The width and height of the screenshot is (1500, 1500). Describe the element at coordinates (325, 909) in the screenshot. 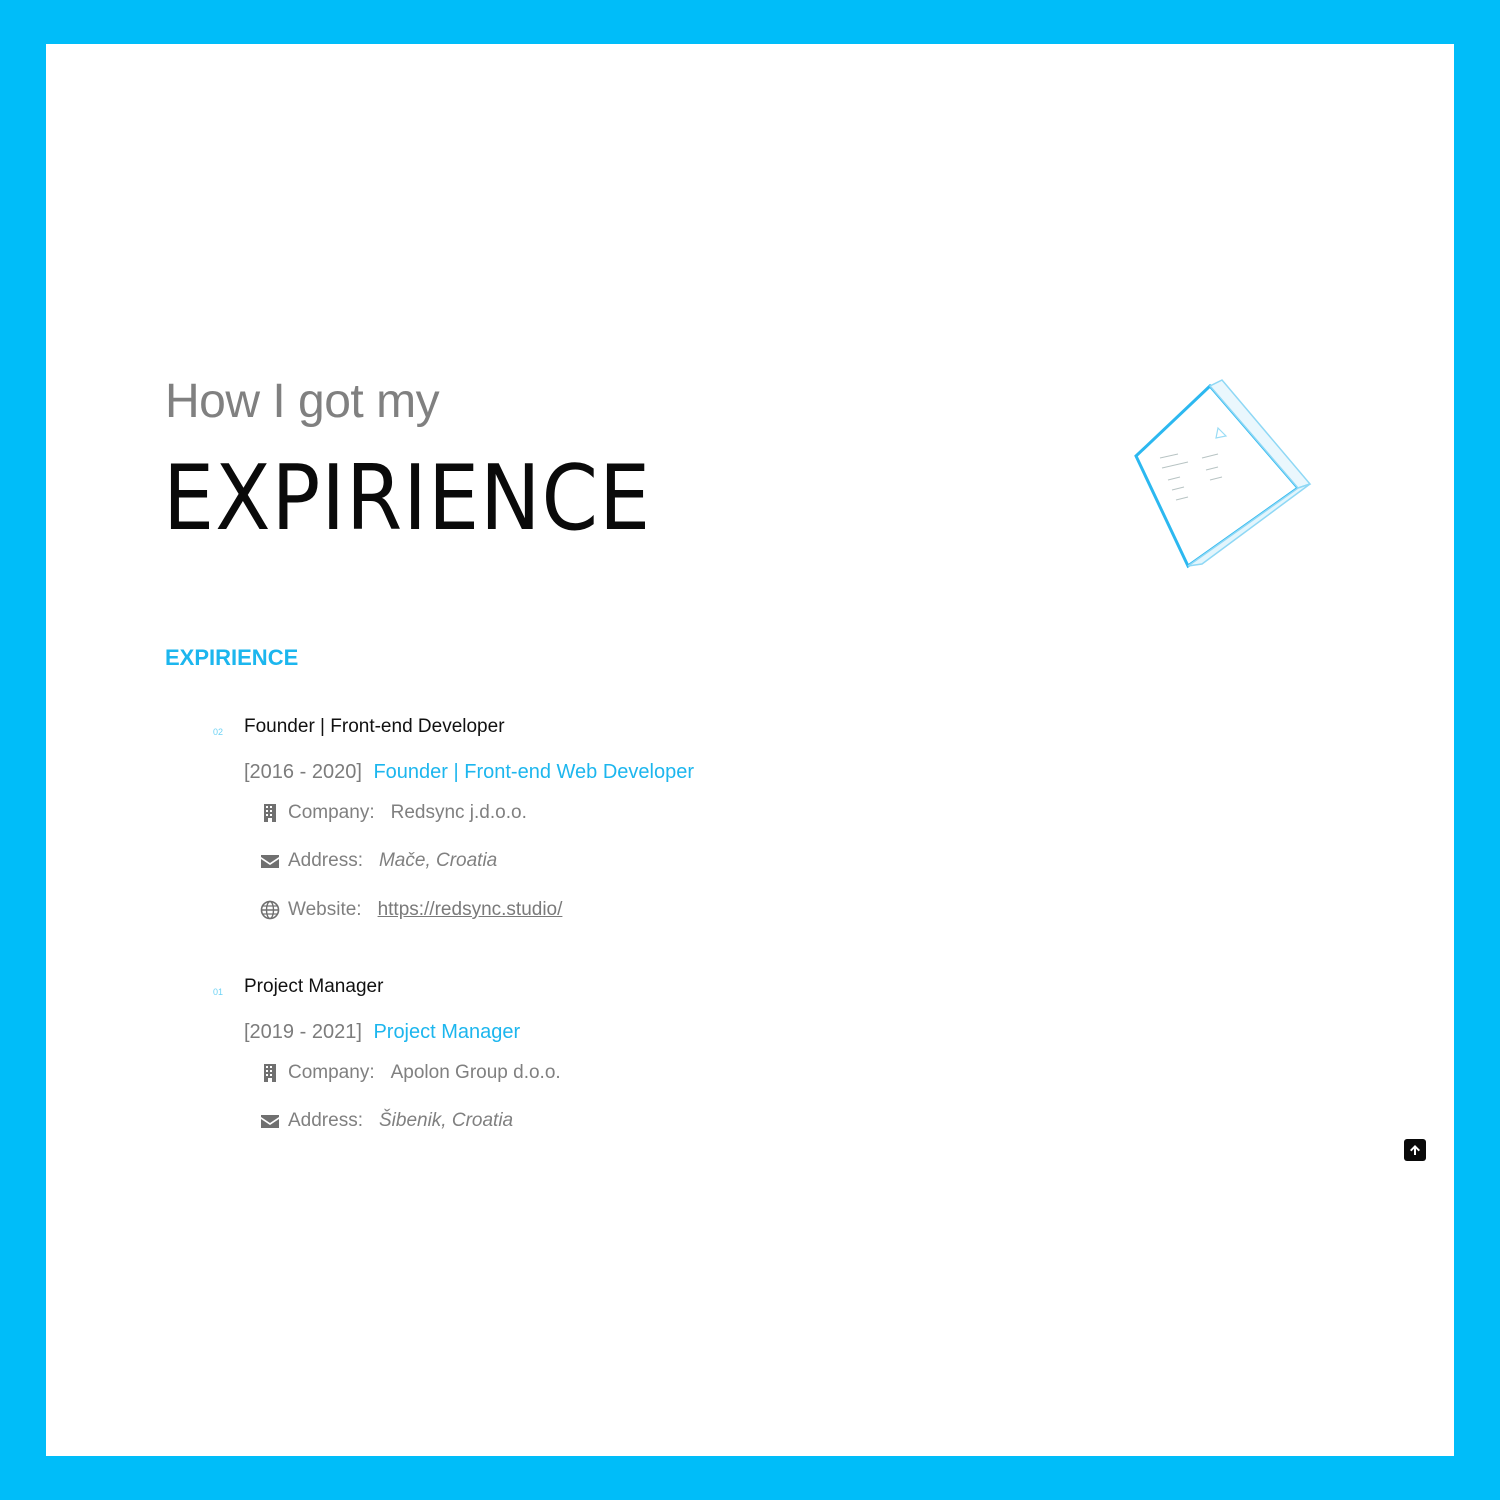

I see `website-label: Website:` at that location.